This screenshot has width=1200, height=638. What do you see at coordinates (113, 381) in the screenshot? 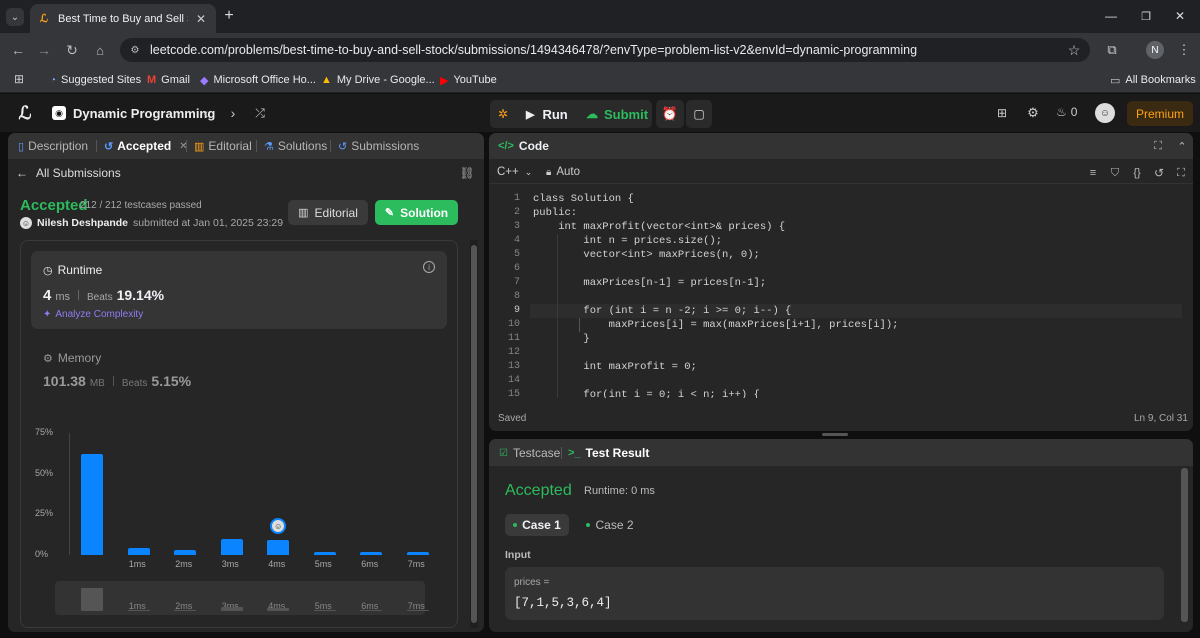
I see `stat-divider` at bounding box center [113, 381].